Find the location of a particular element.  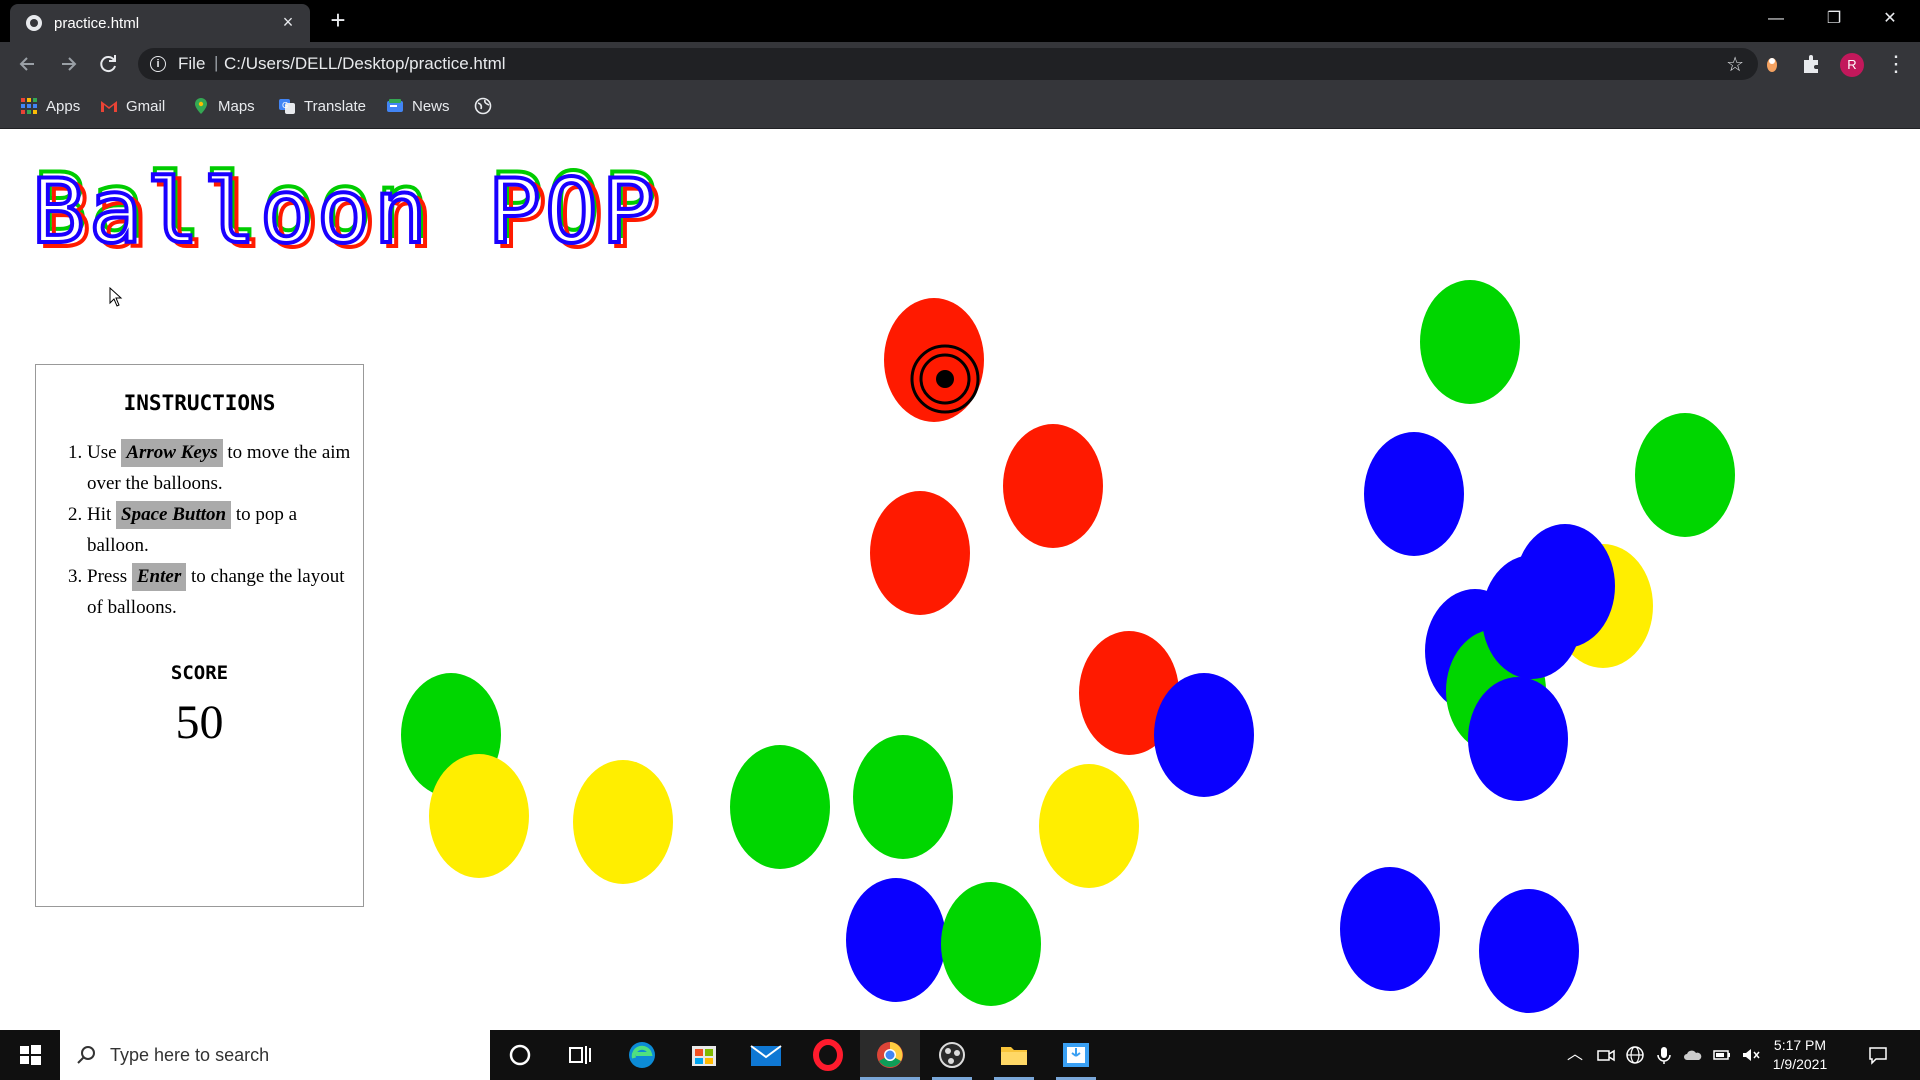

windows-taskbar: Type here to search ︿ 5:17 PM 1/9/2021 is located at coordinates (960, 1055).